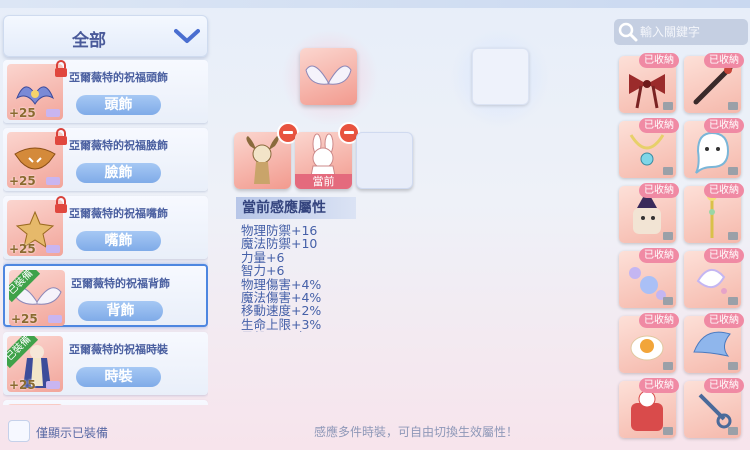 The image size is (750, 450). What do you see at coordinates (281, 298) in the screenshot?
I see `attribute-line: 魔法傷害+4%` at bounding box center [281, 298].